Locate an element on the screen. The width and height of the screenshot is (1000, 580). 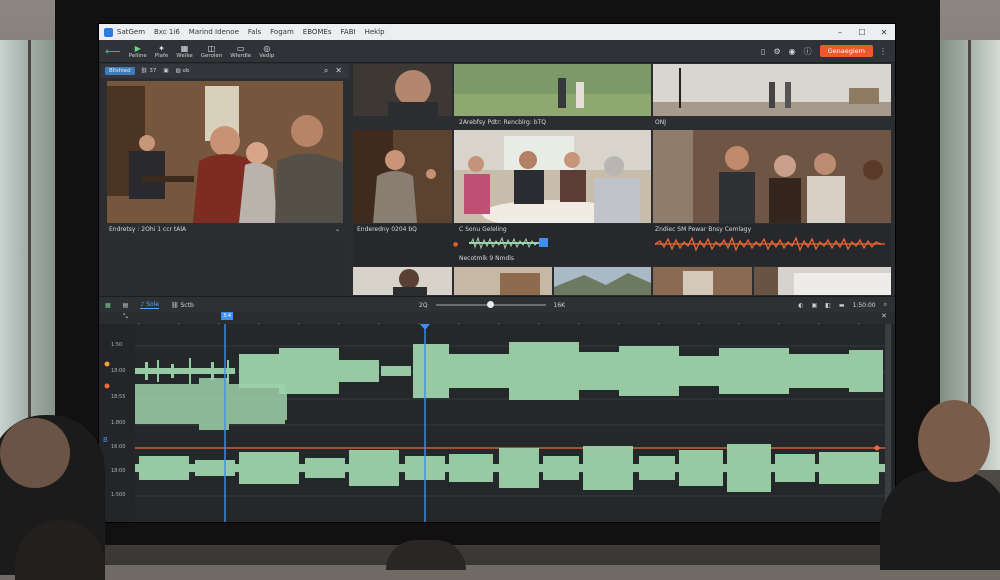
chevron-down-icon: ⌄ is located at coordinates (337, 229).